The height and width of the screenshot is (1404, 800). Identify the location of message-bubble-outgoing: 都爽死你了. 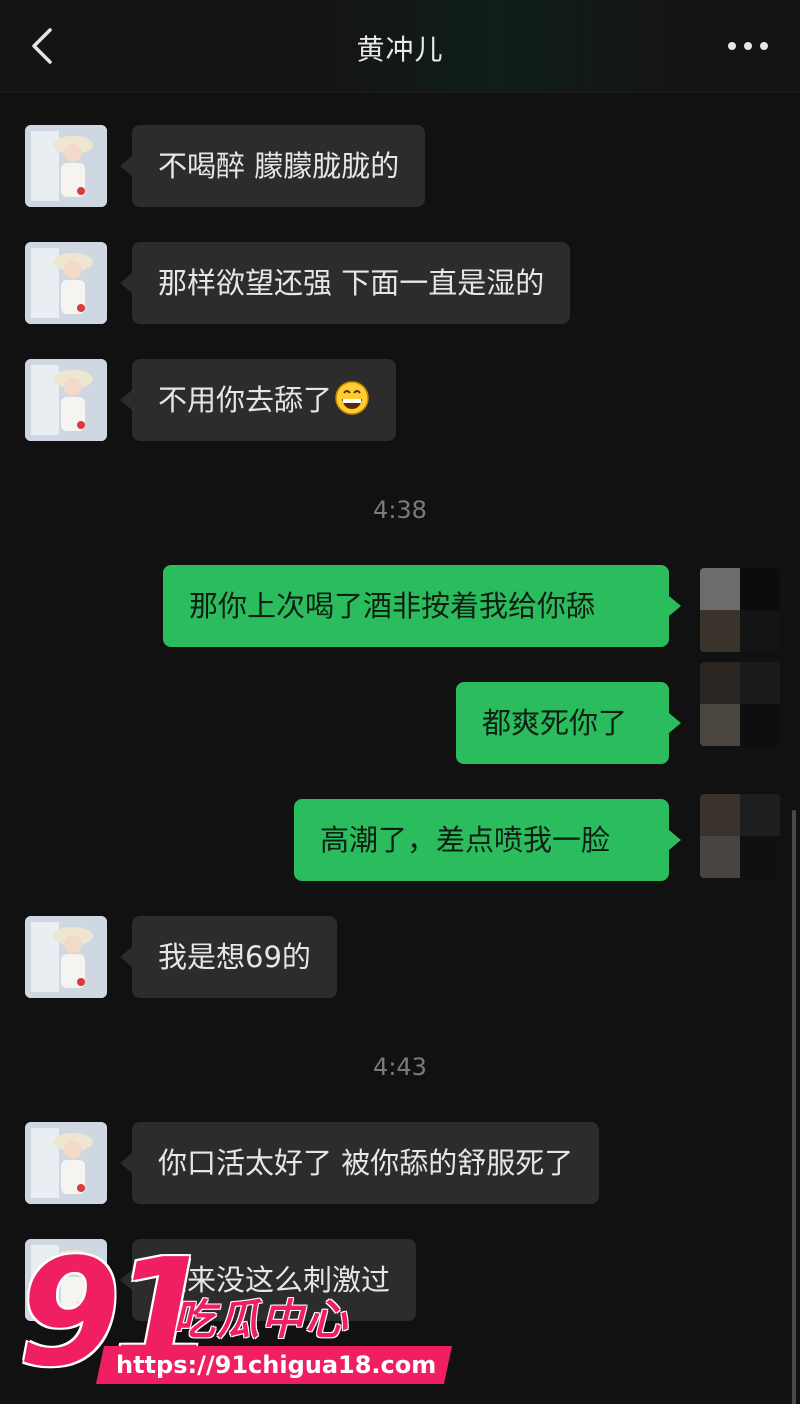
(568, 723).